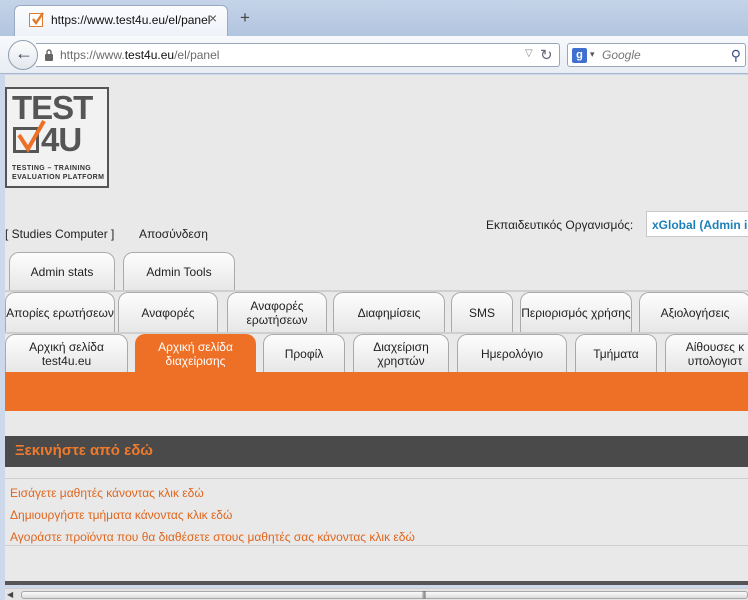  I want to click on tab-sms: SMS, so click(482, 312).